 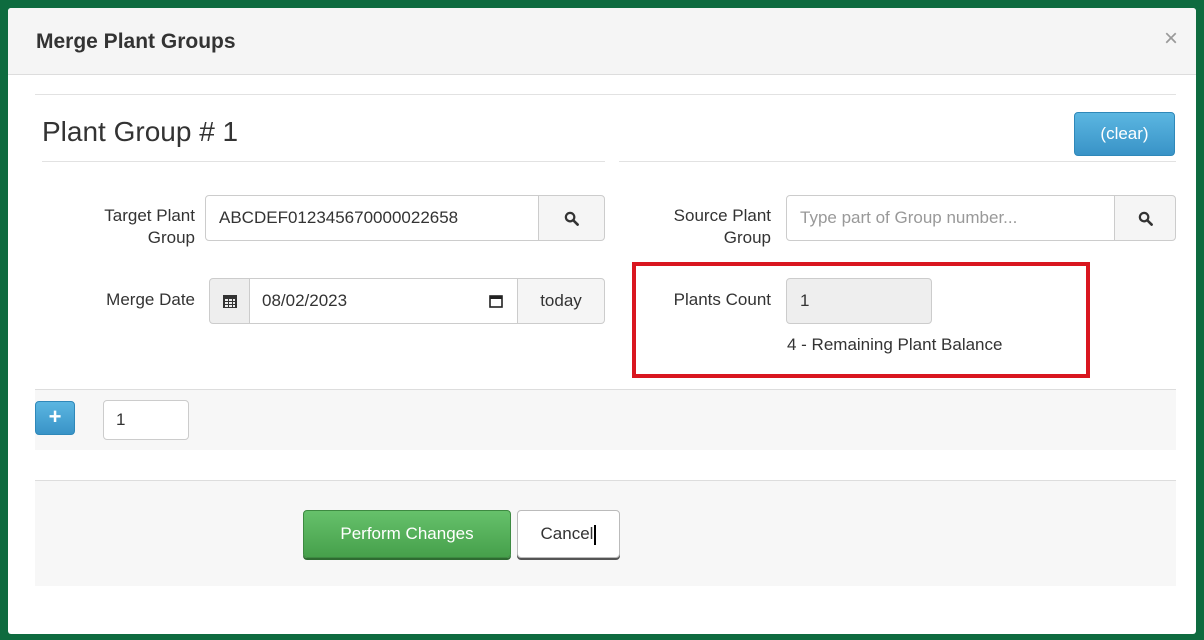 What do you see at coordinates (131, 227) in the screenshot?
I see `target-plant-group-label: Target Plant Group` at bounding box center [131, 227].